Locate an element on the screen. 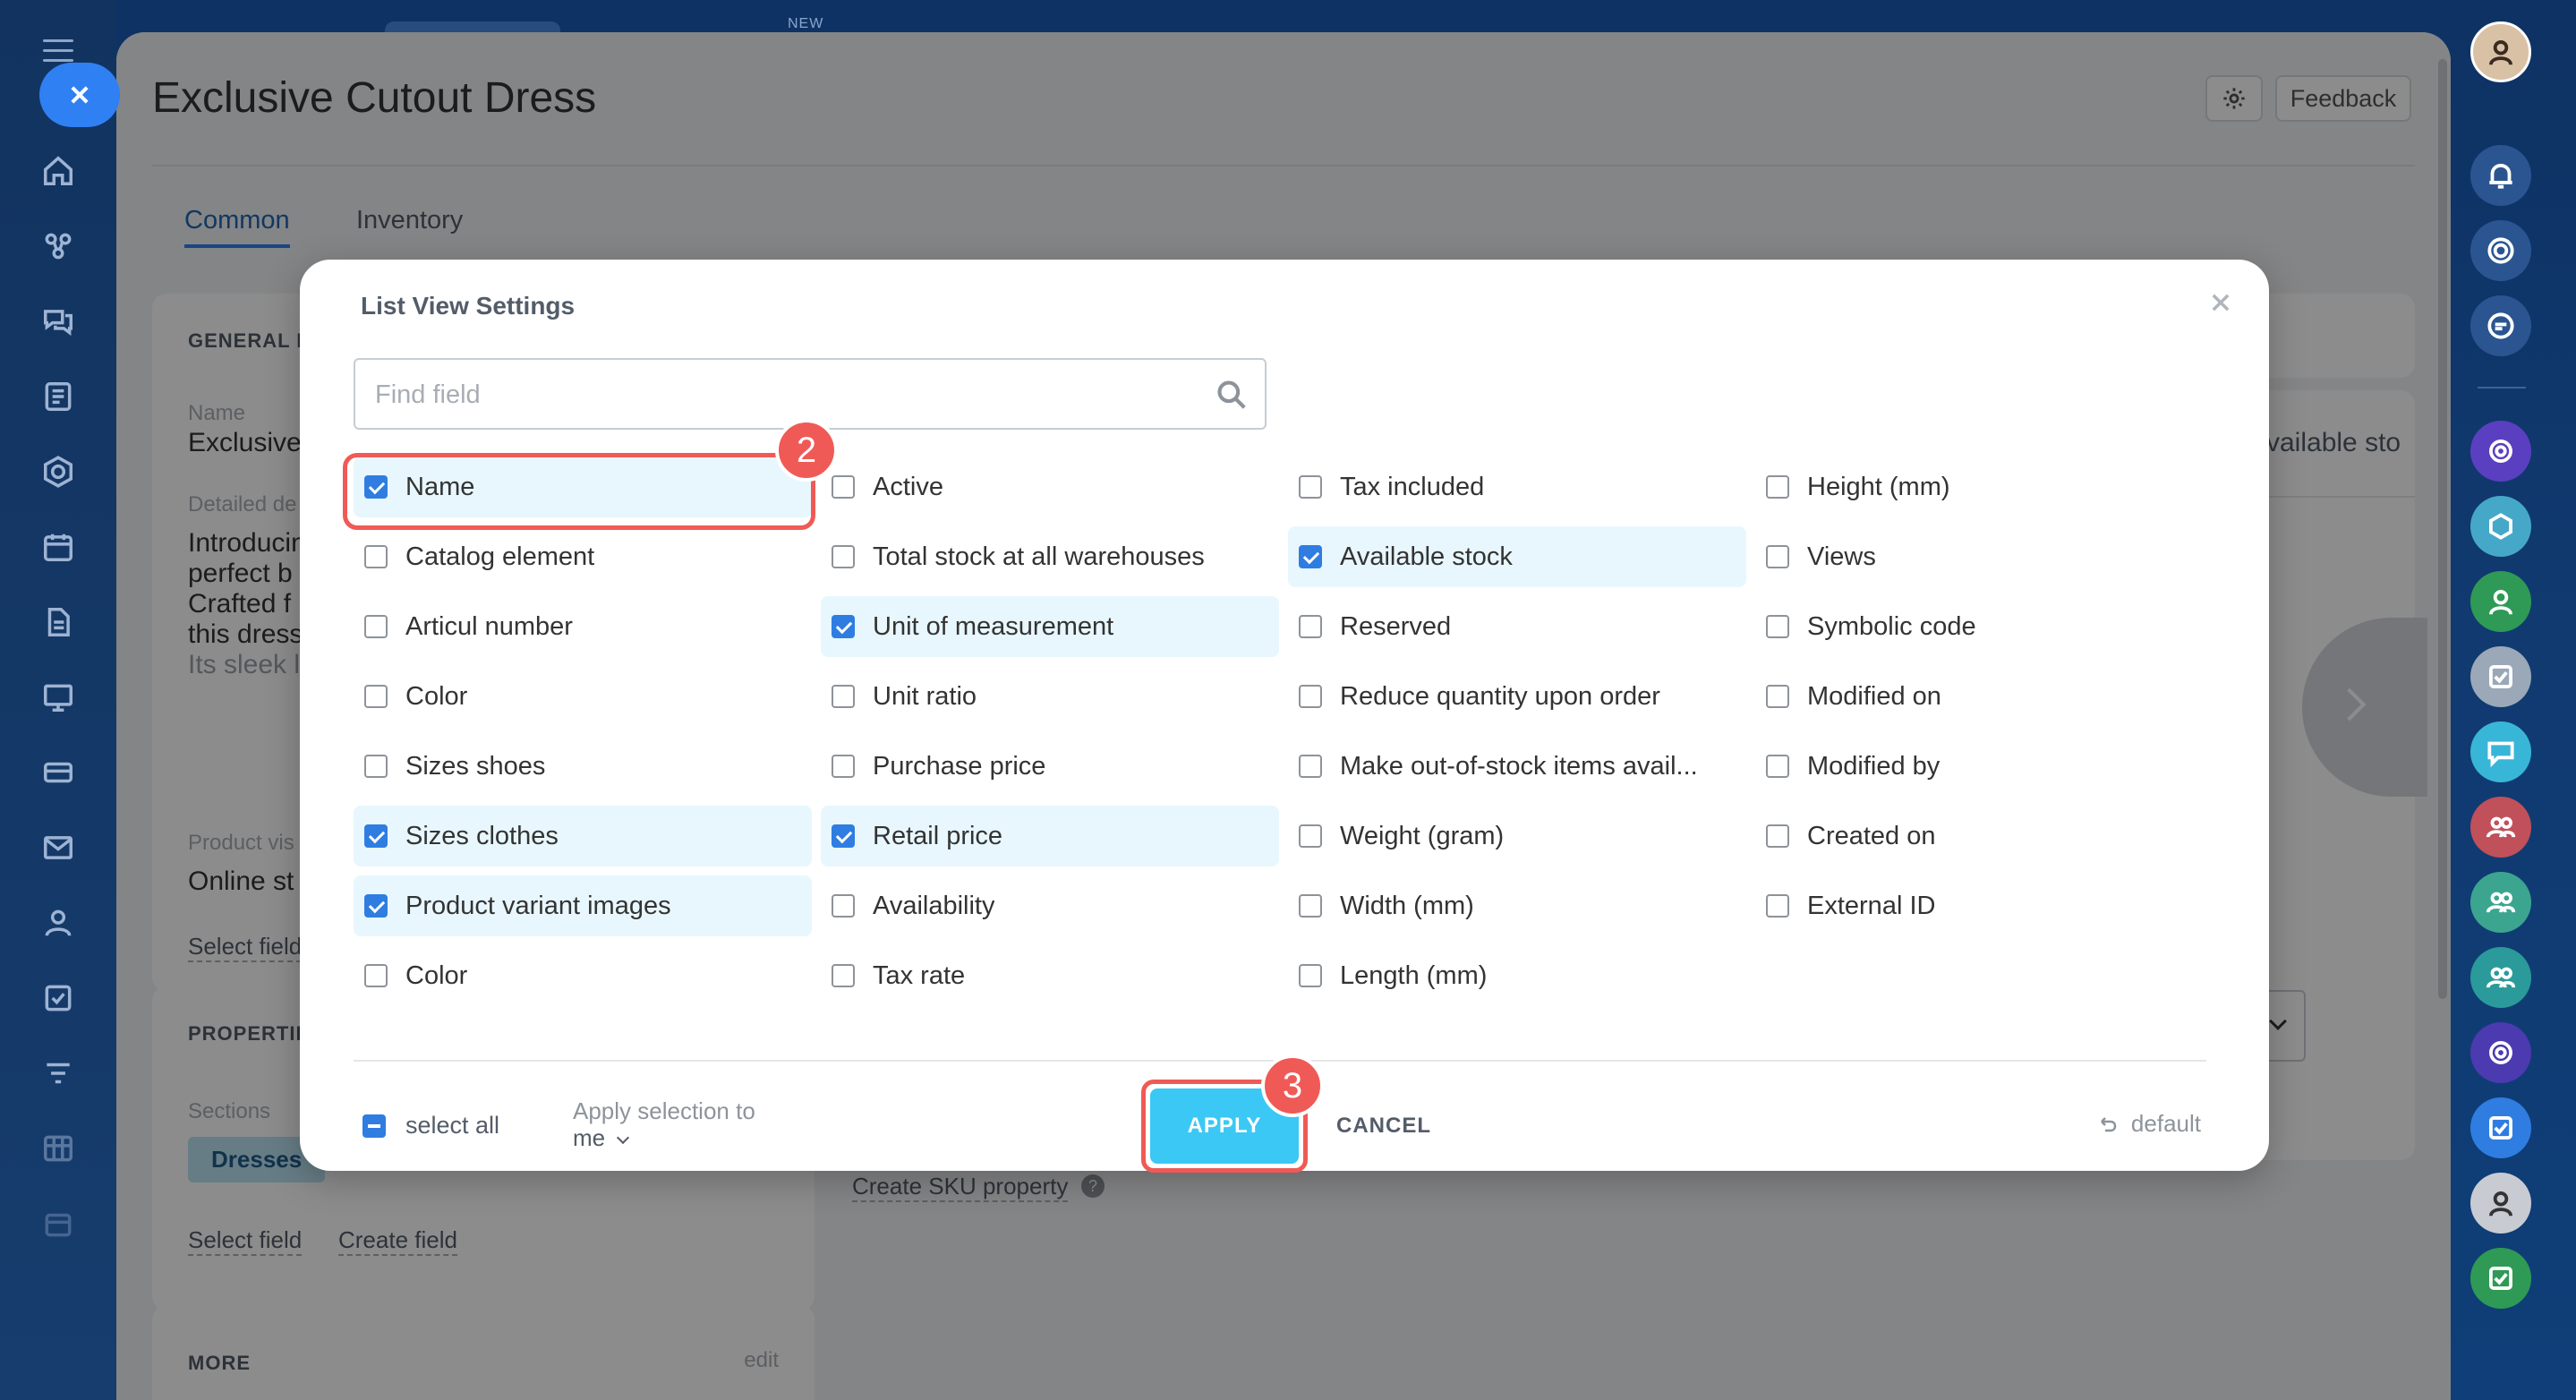  find-field-input is located at coordinates (786, 394).